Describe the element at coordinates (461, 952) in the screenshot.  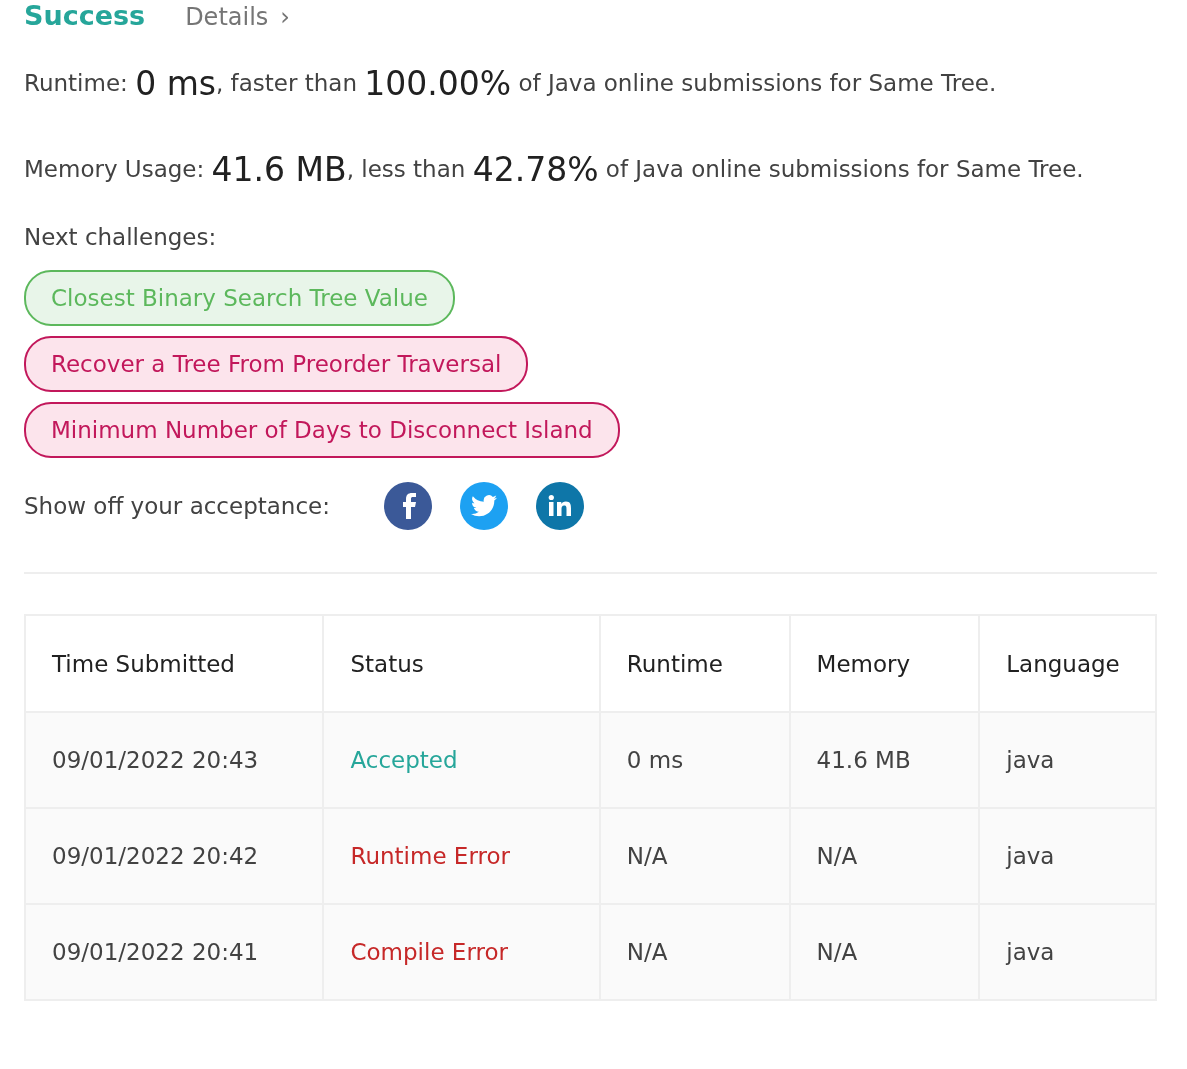
I see `status-cell: Compile Error` at that location.